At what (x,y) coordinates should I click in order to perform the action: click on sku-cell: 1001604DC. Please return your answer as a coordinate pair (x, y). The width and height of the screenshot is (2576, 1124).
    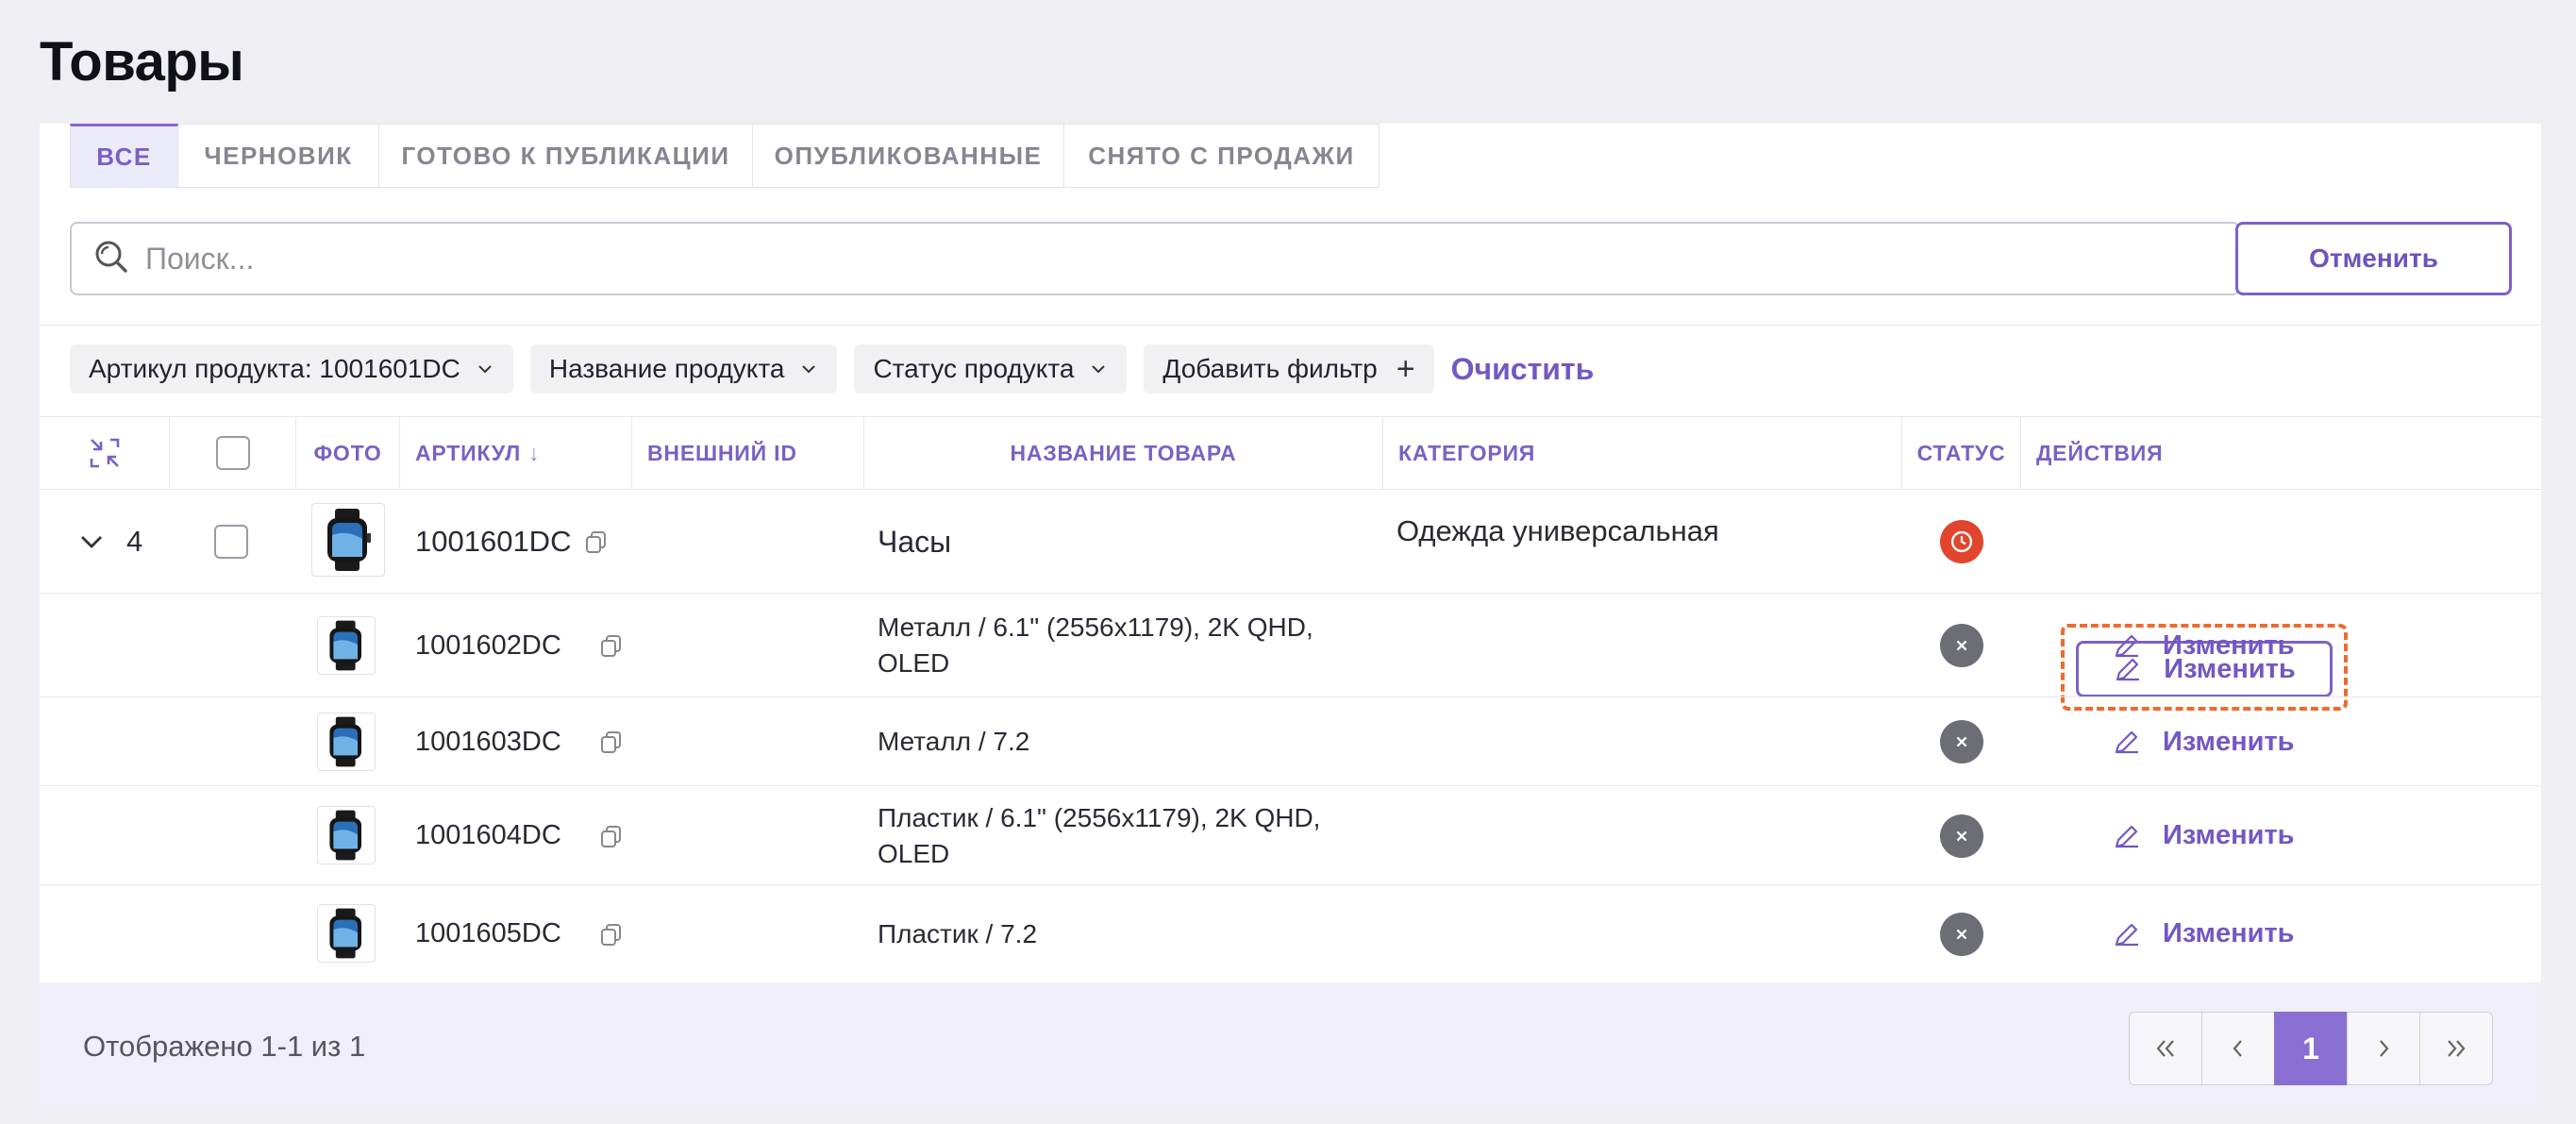
    Looking at the image, I should click on (519, 835).